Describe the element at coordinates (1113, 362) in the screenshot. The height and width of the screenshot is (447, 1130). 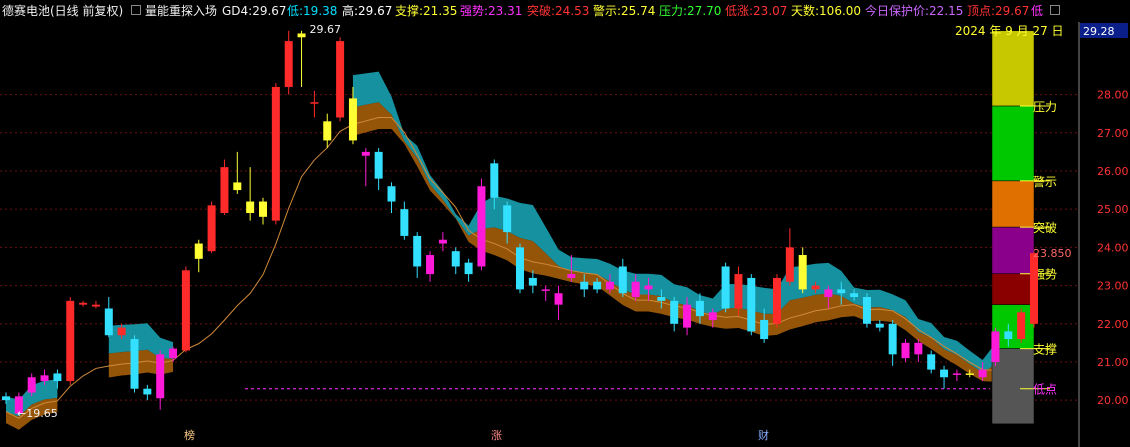
I see `y-tick-label: 21.00` at that location.